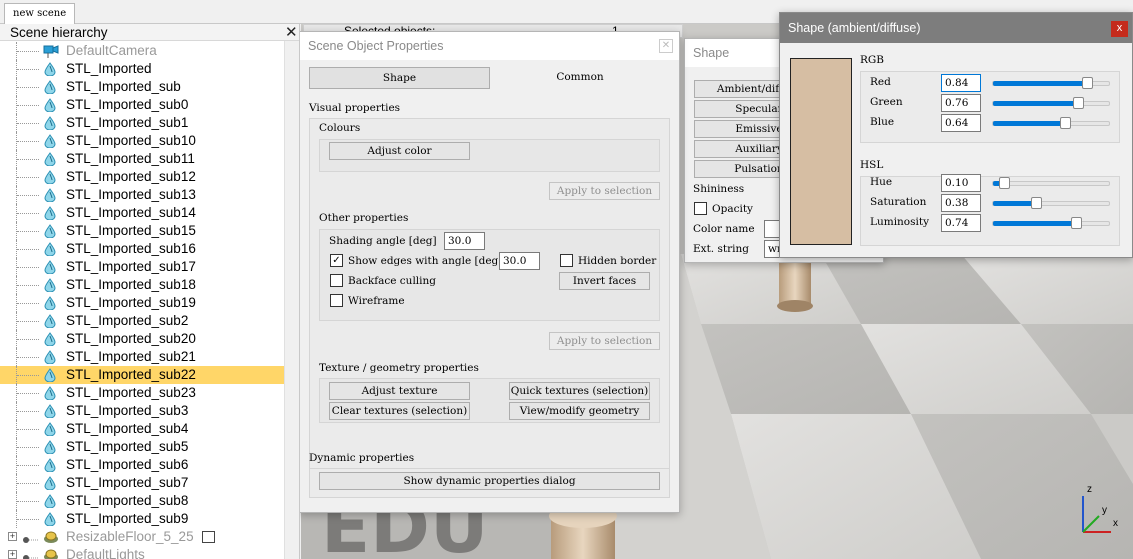 The width and height of the screenshot is (1133, 559). What do you see at coordinates (579, 391) in the screenshot?
I see `quick-textures-button: Quick textures (selection)` at bounding box center [579, 391].